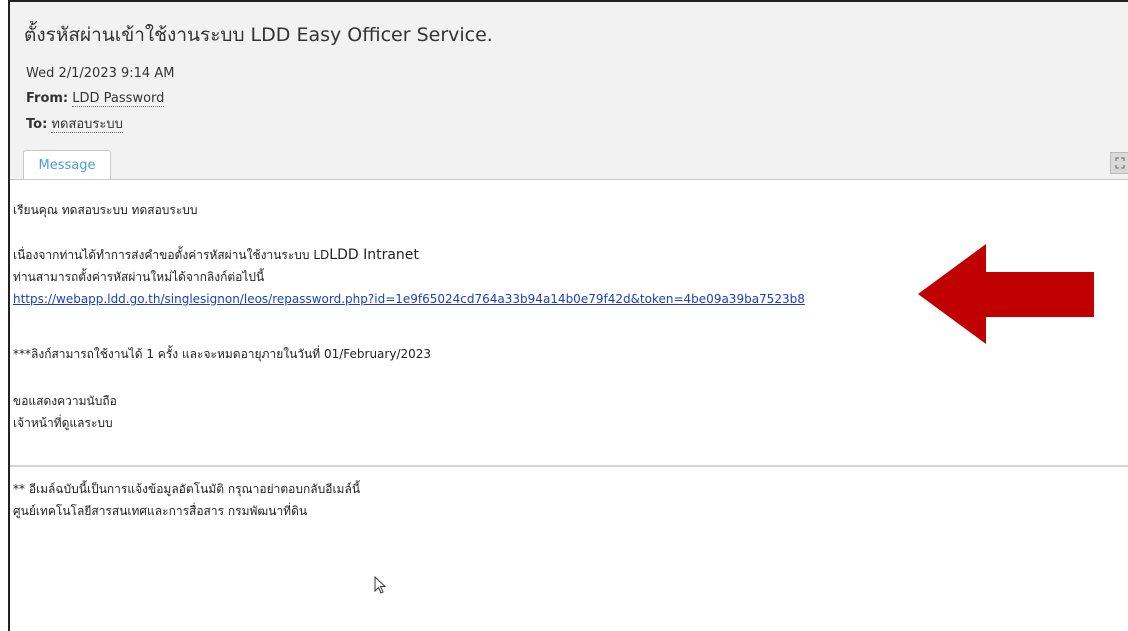 The width and height of the screenshot is (1128, 631). Describe the element at coordinates (374, 255) in the screenshot. I see `body-line-1-suffix: LDD Intranet` at that location.